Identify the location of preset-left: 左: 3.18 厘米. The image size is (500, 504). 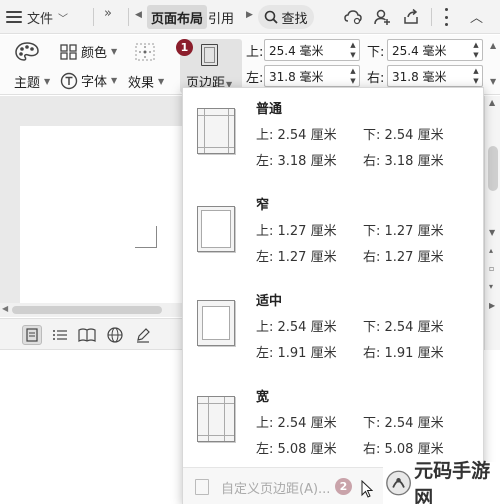
(296, 161).